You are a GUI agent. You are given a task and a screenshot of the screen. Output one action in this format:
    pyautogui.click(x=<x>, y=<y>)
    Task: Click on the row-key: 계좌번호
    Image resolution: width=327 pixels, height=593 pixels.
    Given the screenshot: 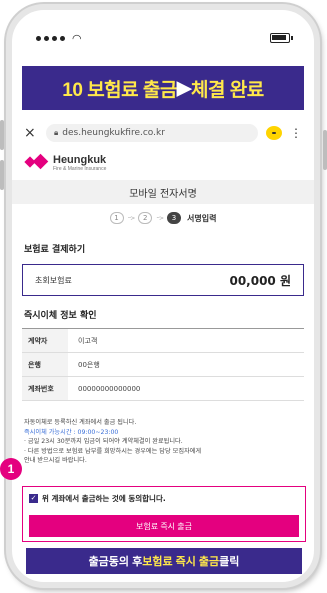 What is the action you would take?
    pyautogui.click(x=45, y=388)
    